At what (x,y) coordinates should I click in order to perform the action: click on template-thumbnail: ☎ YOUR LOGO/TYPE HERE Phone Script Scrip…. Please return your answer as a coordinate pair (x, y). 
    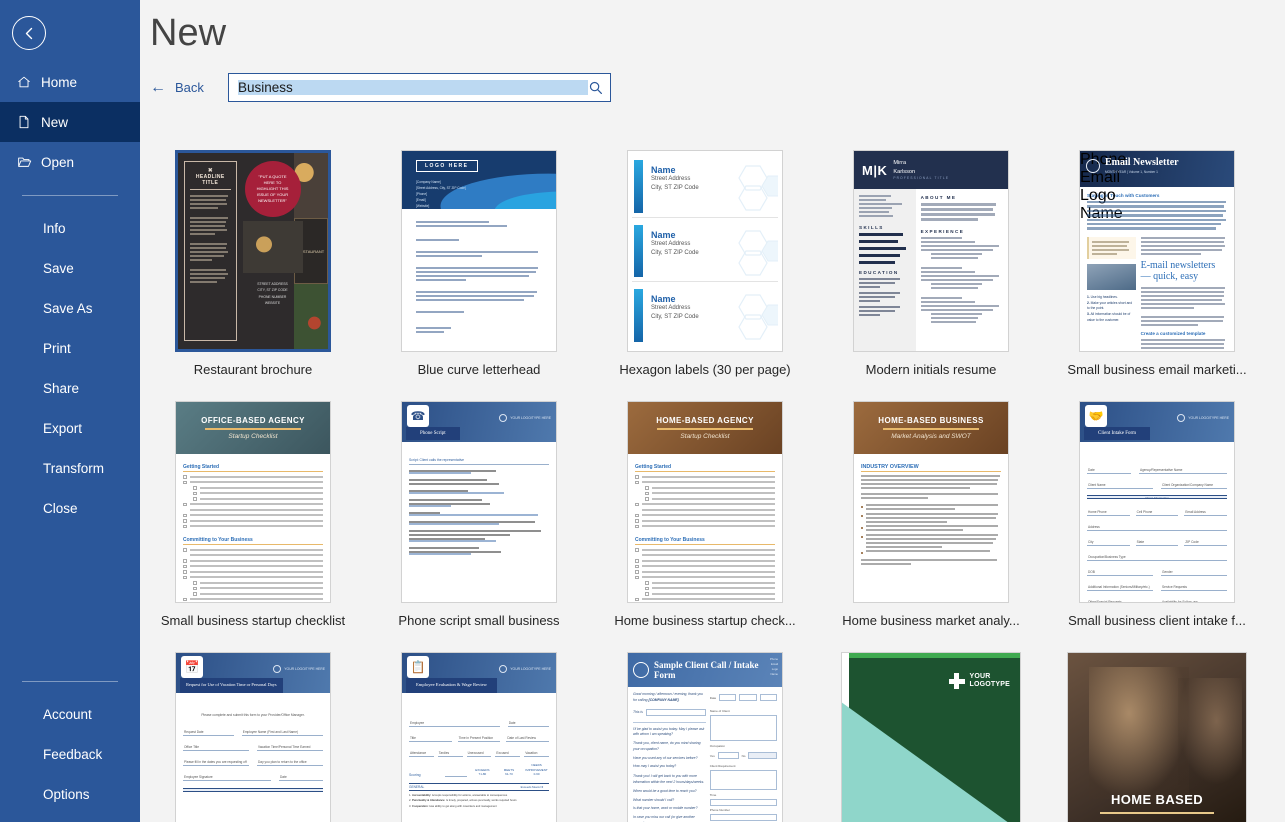
    Looking at the image, I should click on (479, 502).